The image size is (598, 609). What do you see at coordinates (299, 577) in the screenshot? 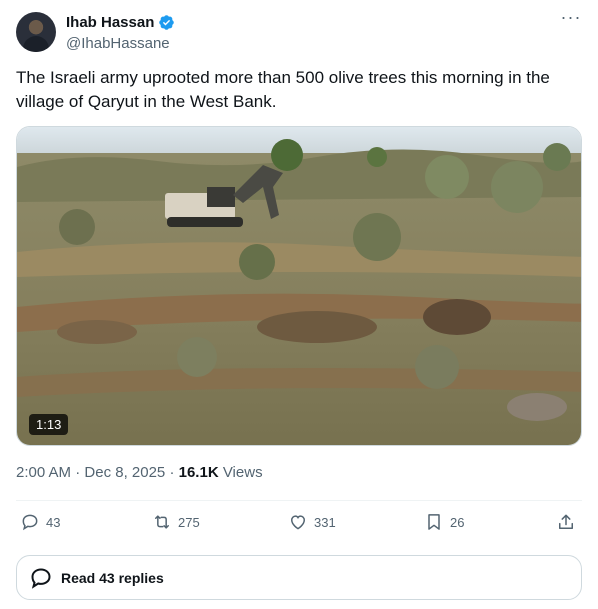
I see `read-replies-button: Read 43 replies` at bounding box center [299, 577].